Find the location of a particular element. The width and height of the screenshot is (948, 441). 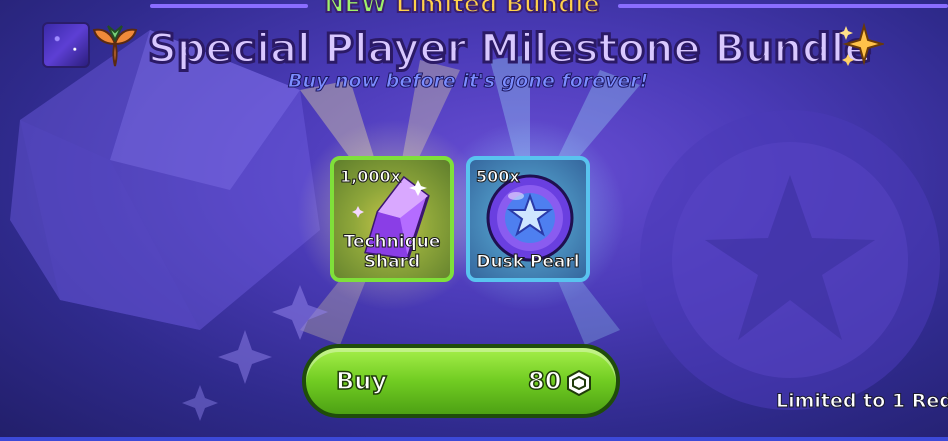

bundle-title: Special Player Milestone Bundle is located at coordinates (510, 49).